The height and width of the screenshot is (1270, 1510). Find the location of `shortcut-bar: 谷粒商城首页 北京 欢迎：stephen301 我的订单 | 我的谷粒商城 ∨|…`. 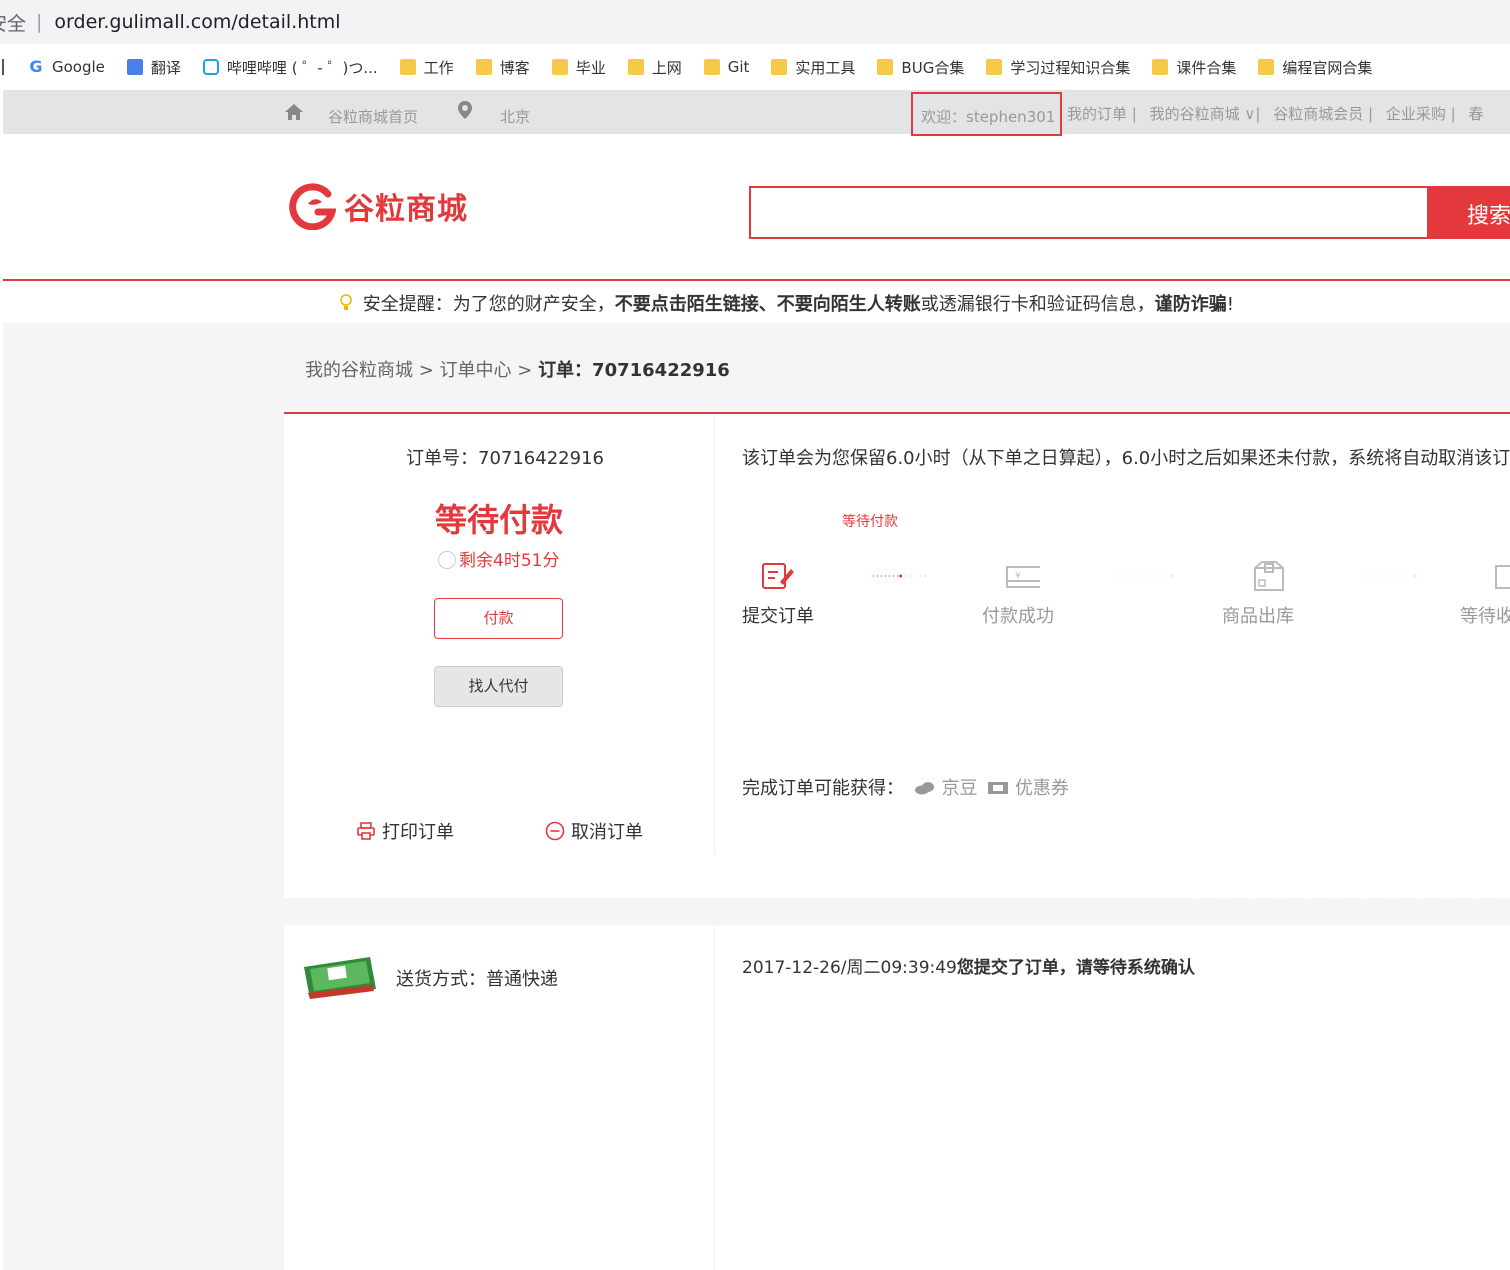

shortcut-bar: 谷粒商城首页 北京 欢迎：stephen301 我的订单 | 我的谷粒商城 ∨|… is located at coordinates (756, 113).